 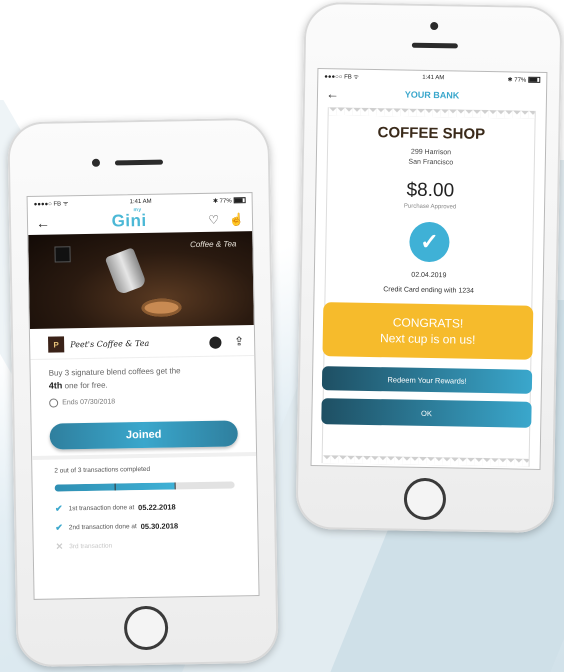 I want to click on carrier-text: ●●●●○ FB ᯤ, so click(x=51, y=204).